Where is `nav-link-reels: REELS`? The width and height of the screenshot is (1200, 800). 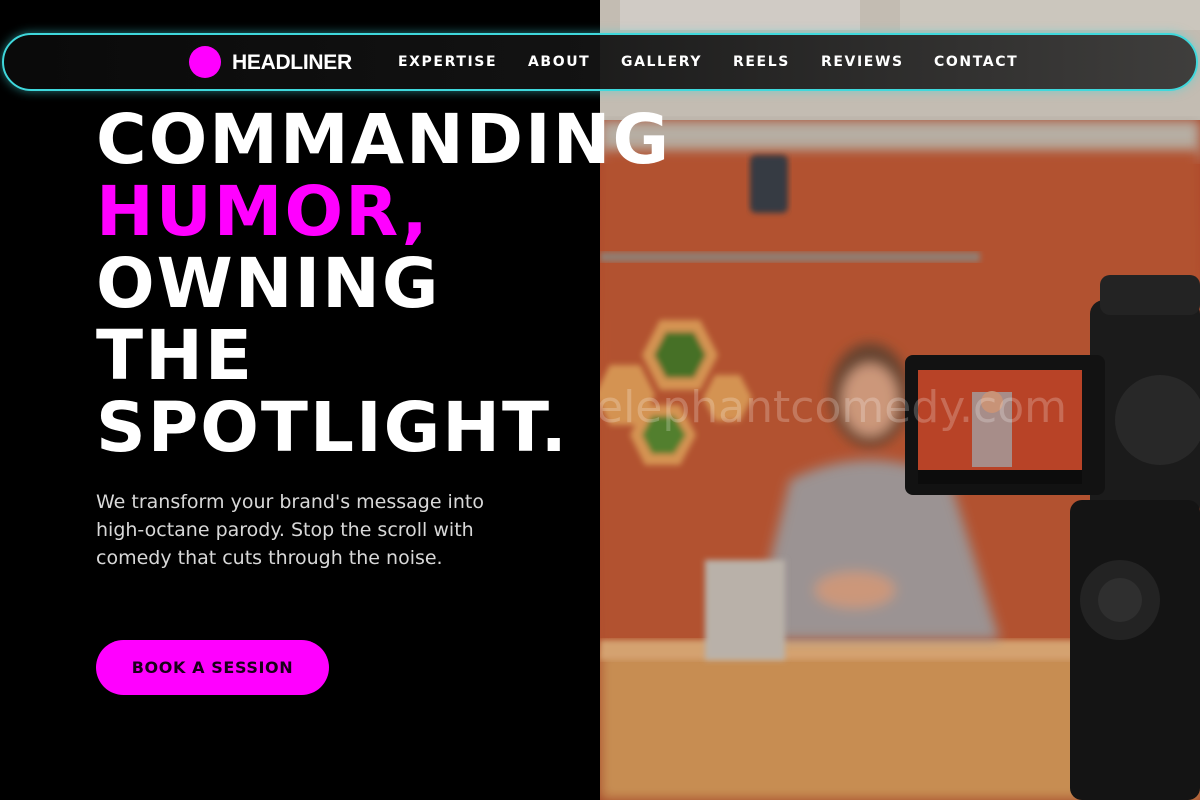
nav-link-reels: REELS is located at coordinates (761, 62).